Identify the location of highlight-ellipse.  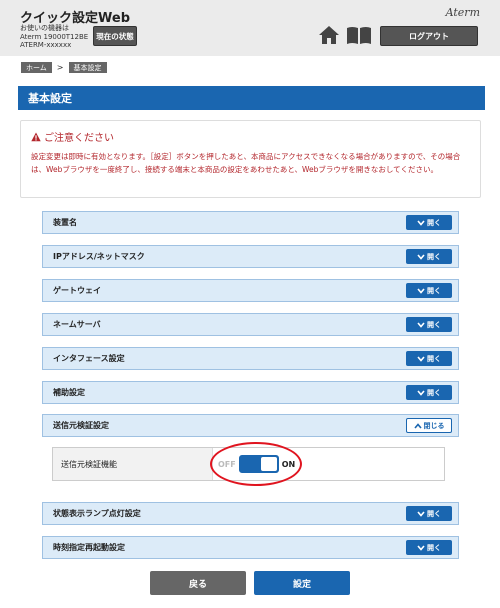
(256, 464).